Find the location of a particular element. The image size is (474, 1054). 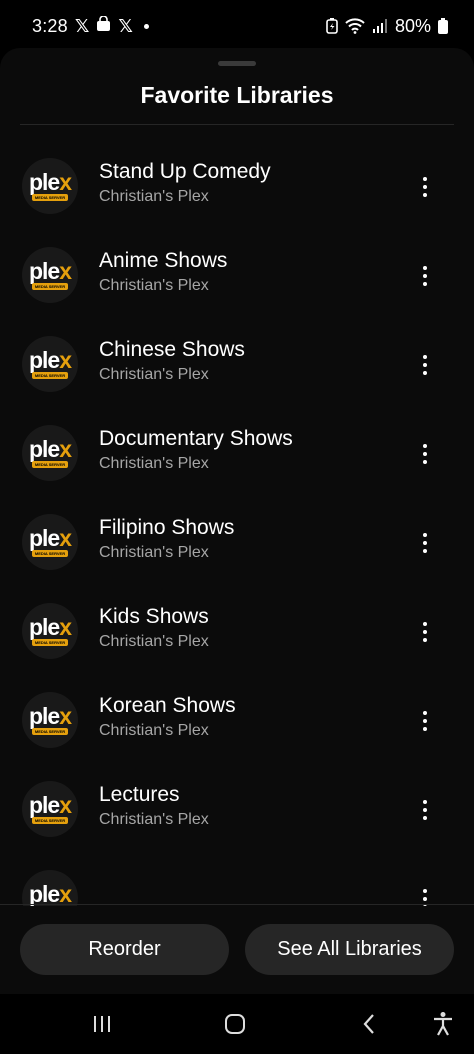

battery-percent: 80% is located at coordinates (412, 25).